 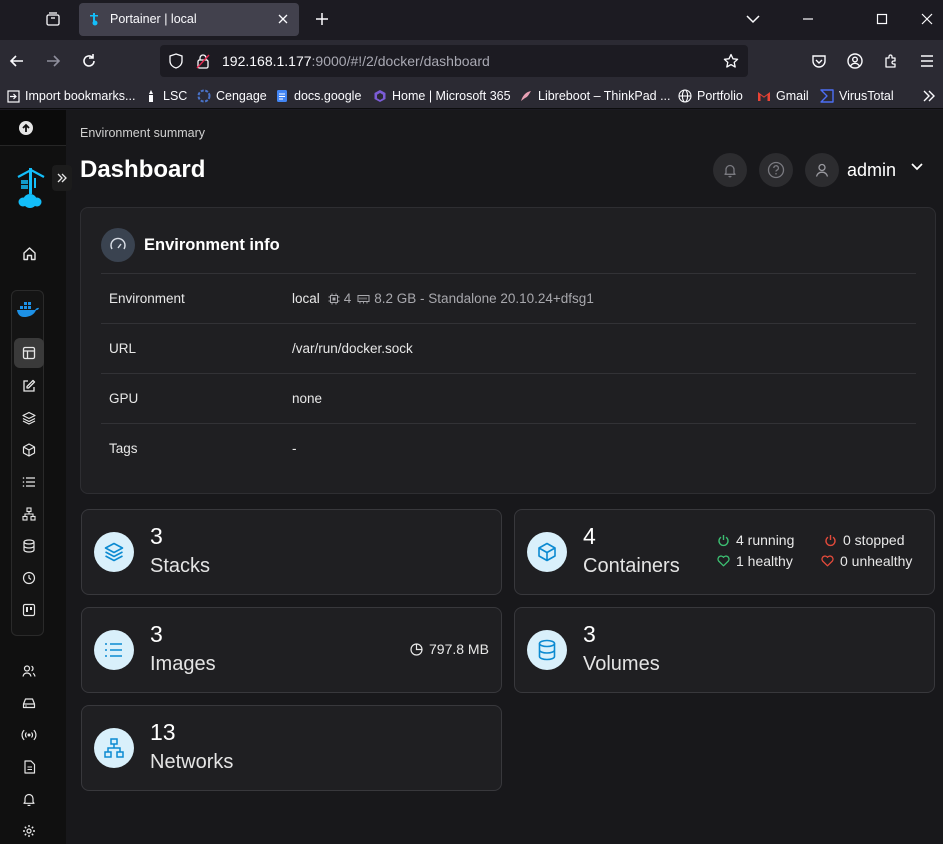 I want to click on sidebar-expand-icon, so click(x=62, y=178).